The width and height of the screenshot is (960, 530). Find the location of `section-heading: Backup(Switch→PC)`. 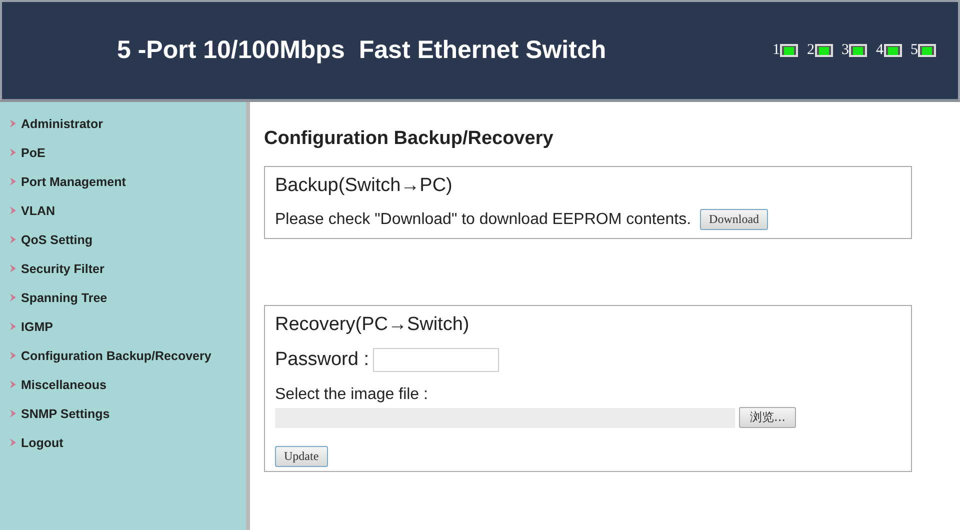

section-heading: Backup(Switch→PC) is located at coordinates (364, 186).